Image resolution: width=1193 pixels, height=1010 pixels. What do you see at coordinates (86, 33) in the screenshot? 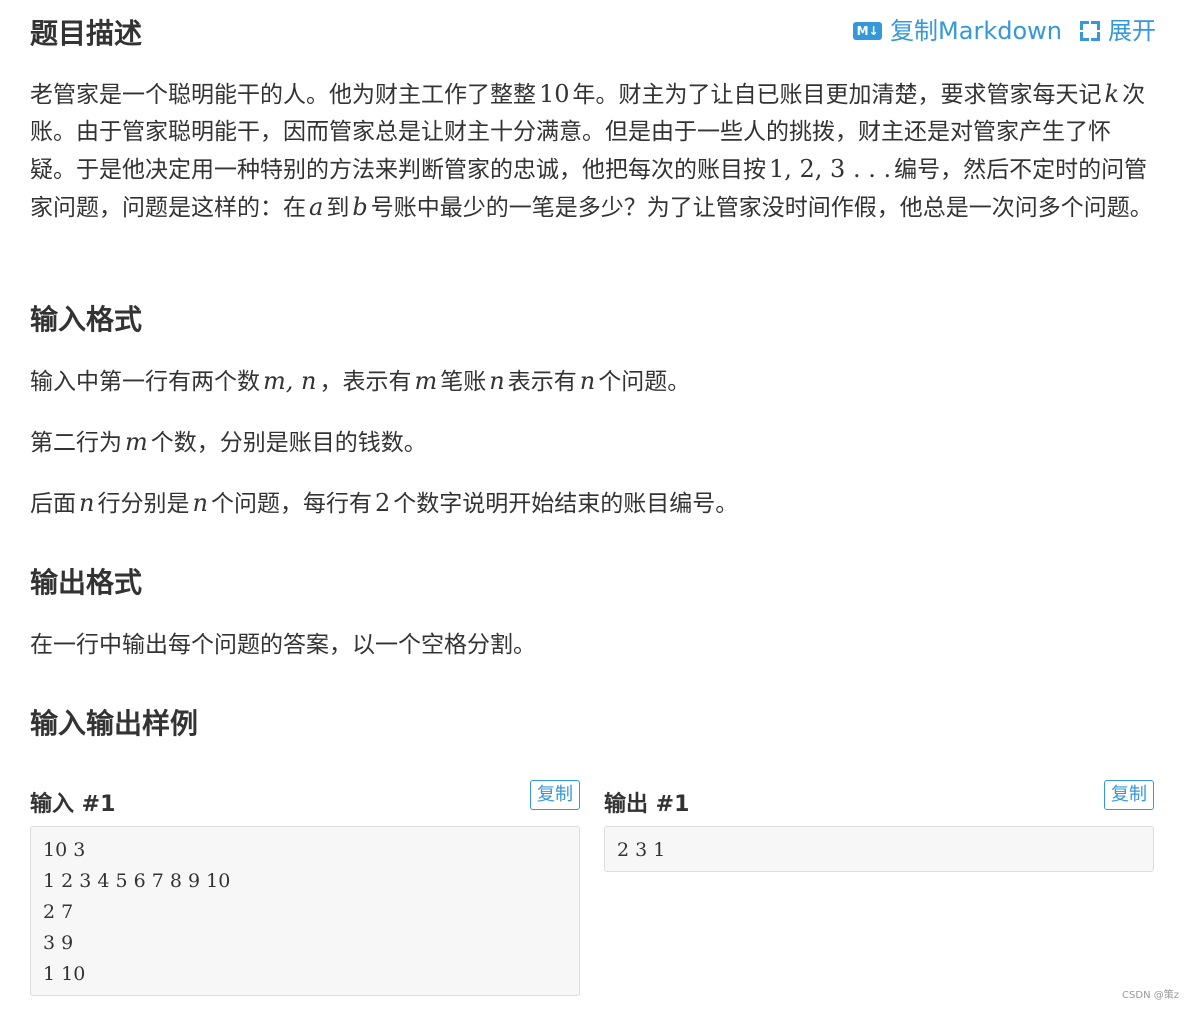
I see `description-heading: 题目描述` at bounding box center [86, 33].